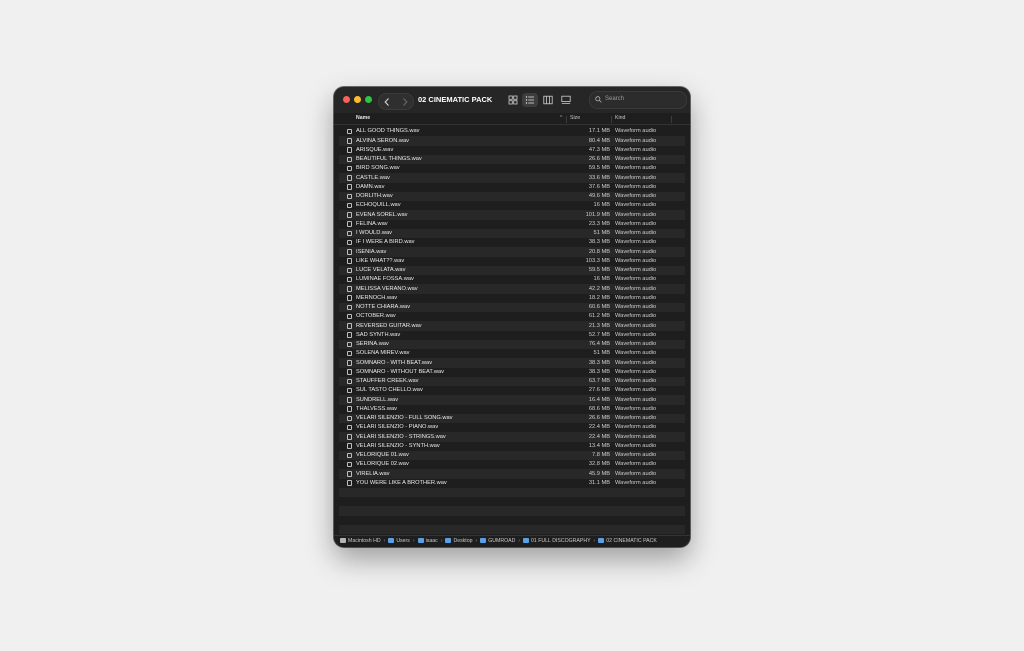 The image size is (1024, 651). What do you see at coordinates (502, 541) in the screenshot?
I see `path-item-label: GUMROAD` at bounding box center [502, 541].